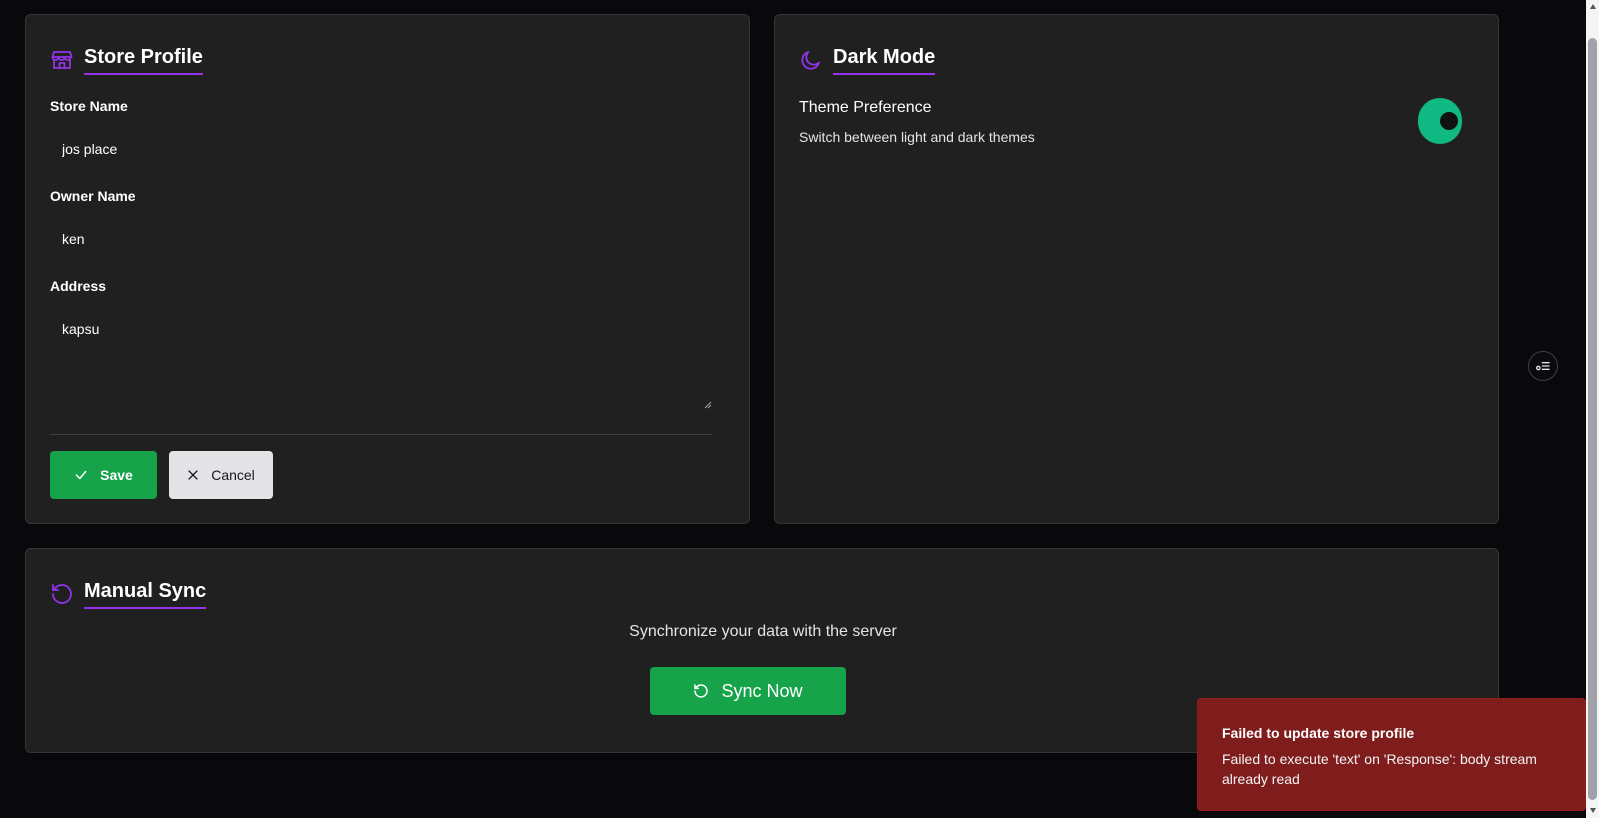 The image size is (1599, 818). Describe the element at coordinates (89, 106) in the screenshot. I see `store-name-label: Store Name` at that location.